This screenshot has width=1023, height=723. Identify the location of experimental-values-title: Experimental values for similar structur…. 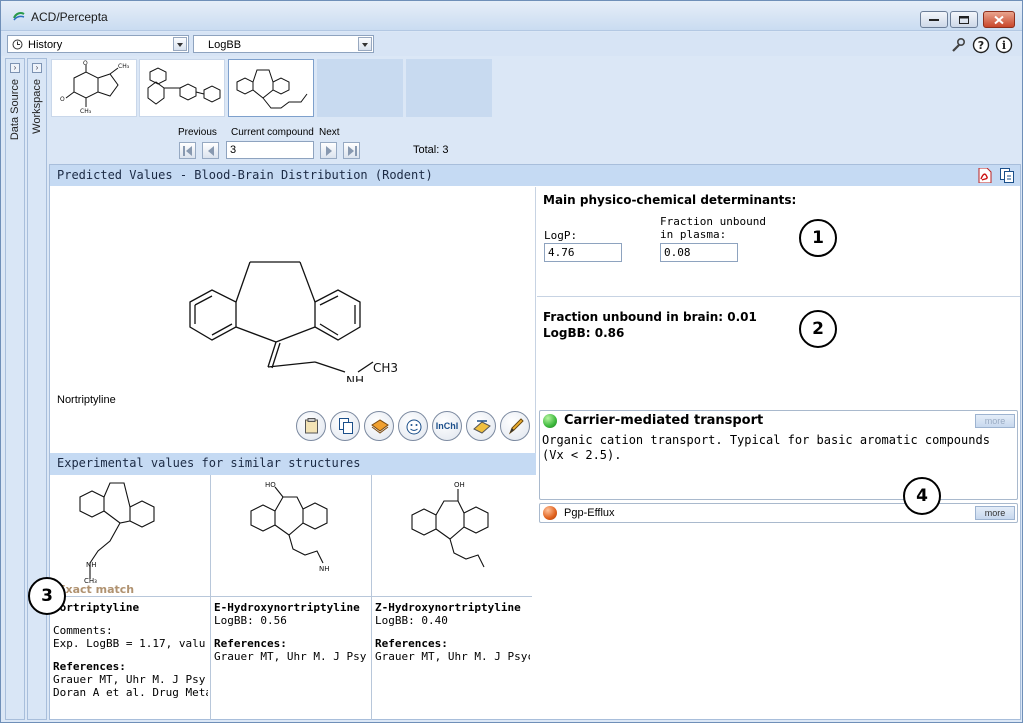
(209, 463).